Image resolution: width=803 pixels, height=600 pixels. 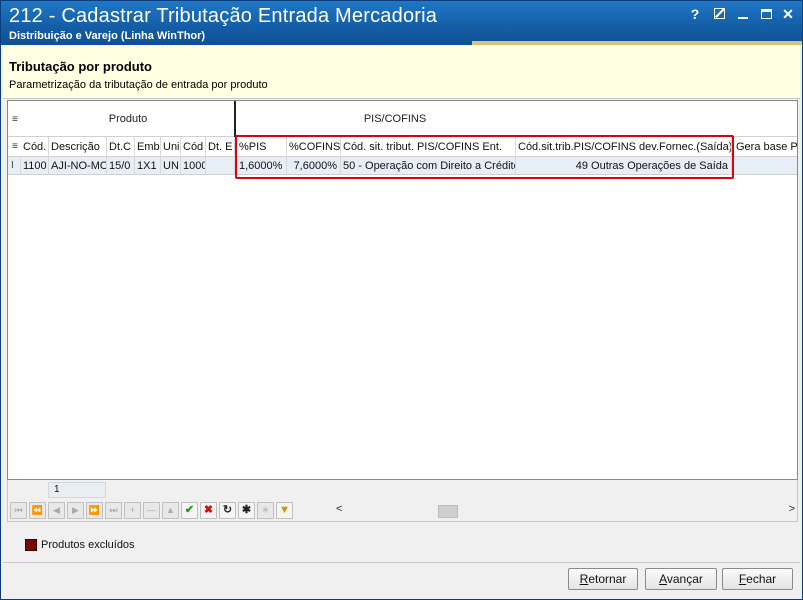 What do you see at coordinates (607, 579) in the screenshot?
I see `retornar-label: etornar` at bounding box center [607, 579].